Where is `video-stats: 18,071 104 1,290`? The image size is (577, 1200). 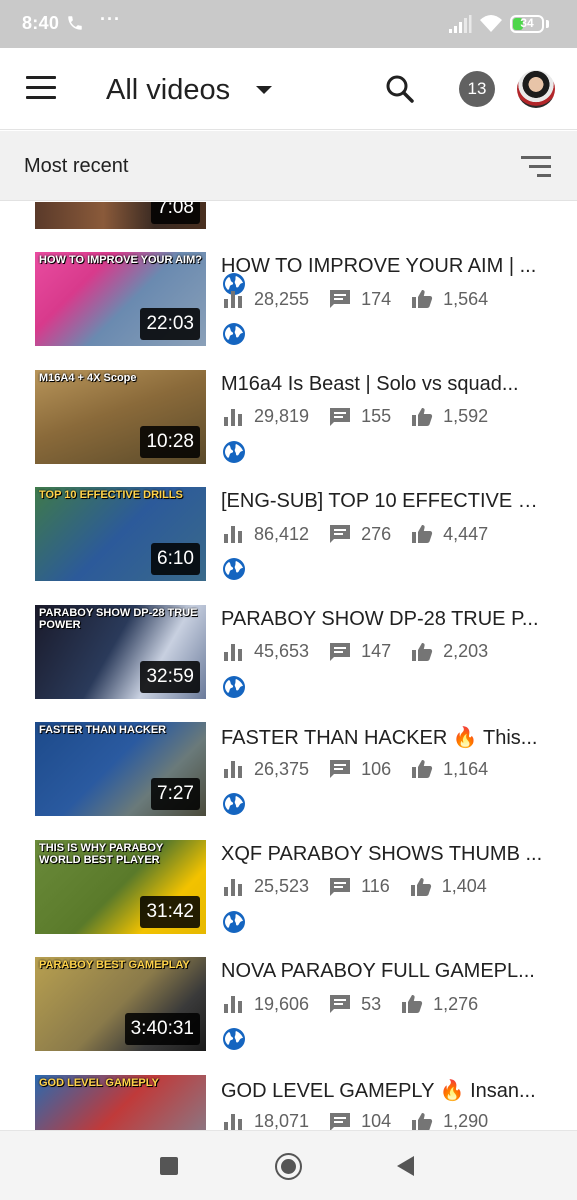 video-stats: 18,071 104 1,290 is located at coordinates (365, 1120).